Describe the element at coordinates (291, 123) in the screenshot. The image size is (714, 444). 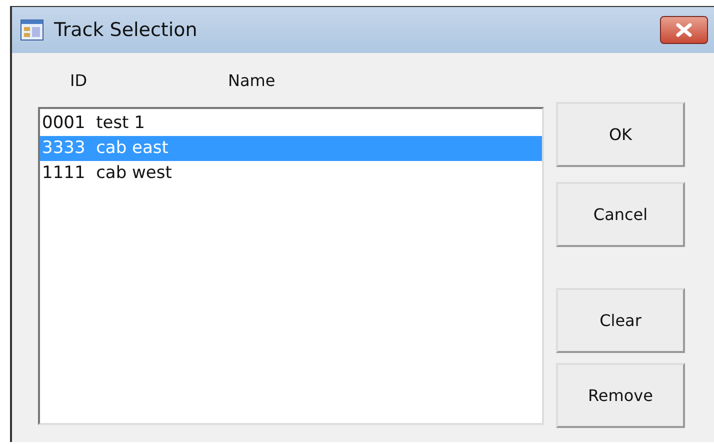
I see `list-item: 0001 test 1` at that location.